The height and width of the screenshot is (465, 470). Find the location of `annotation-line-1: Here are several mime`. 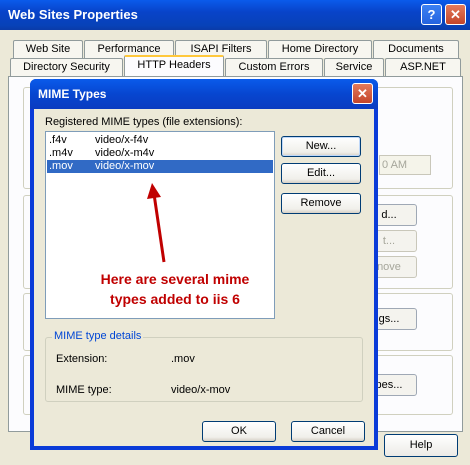

annotation-line-1: Here are several mime is located at coordinates (175, 279).